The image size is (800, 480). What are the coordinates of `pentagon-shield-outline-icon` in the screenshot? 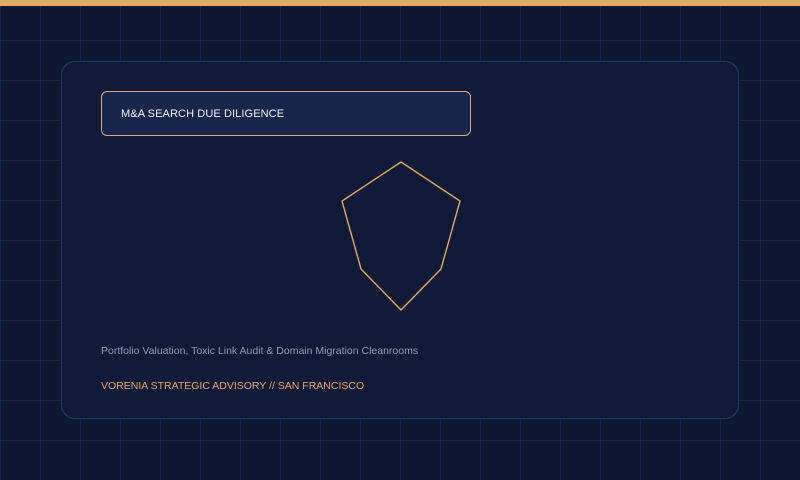 It's located at (402, 239).